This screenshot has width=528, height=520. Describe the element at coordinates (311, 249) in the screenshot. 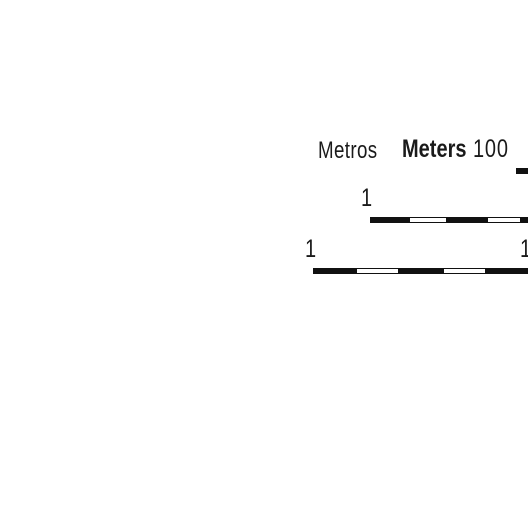

I see `scale-bar-3-start-tick: 1` at that location.